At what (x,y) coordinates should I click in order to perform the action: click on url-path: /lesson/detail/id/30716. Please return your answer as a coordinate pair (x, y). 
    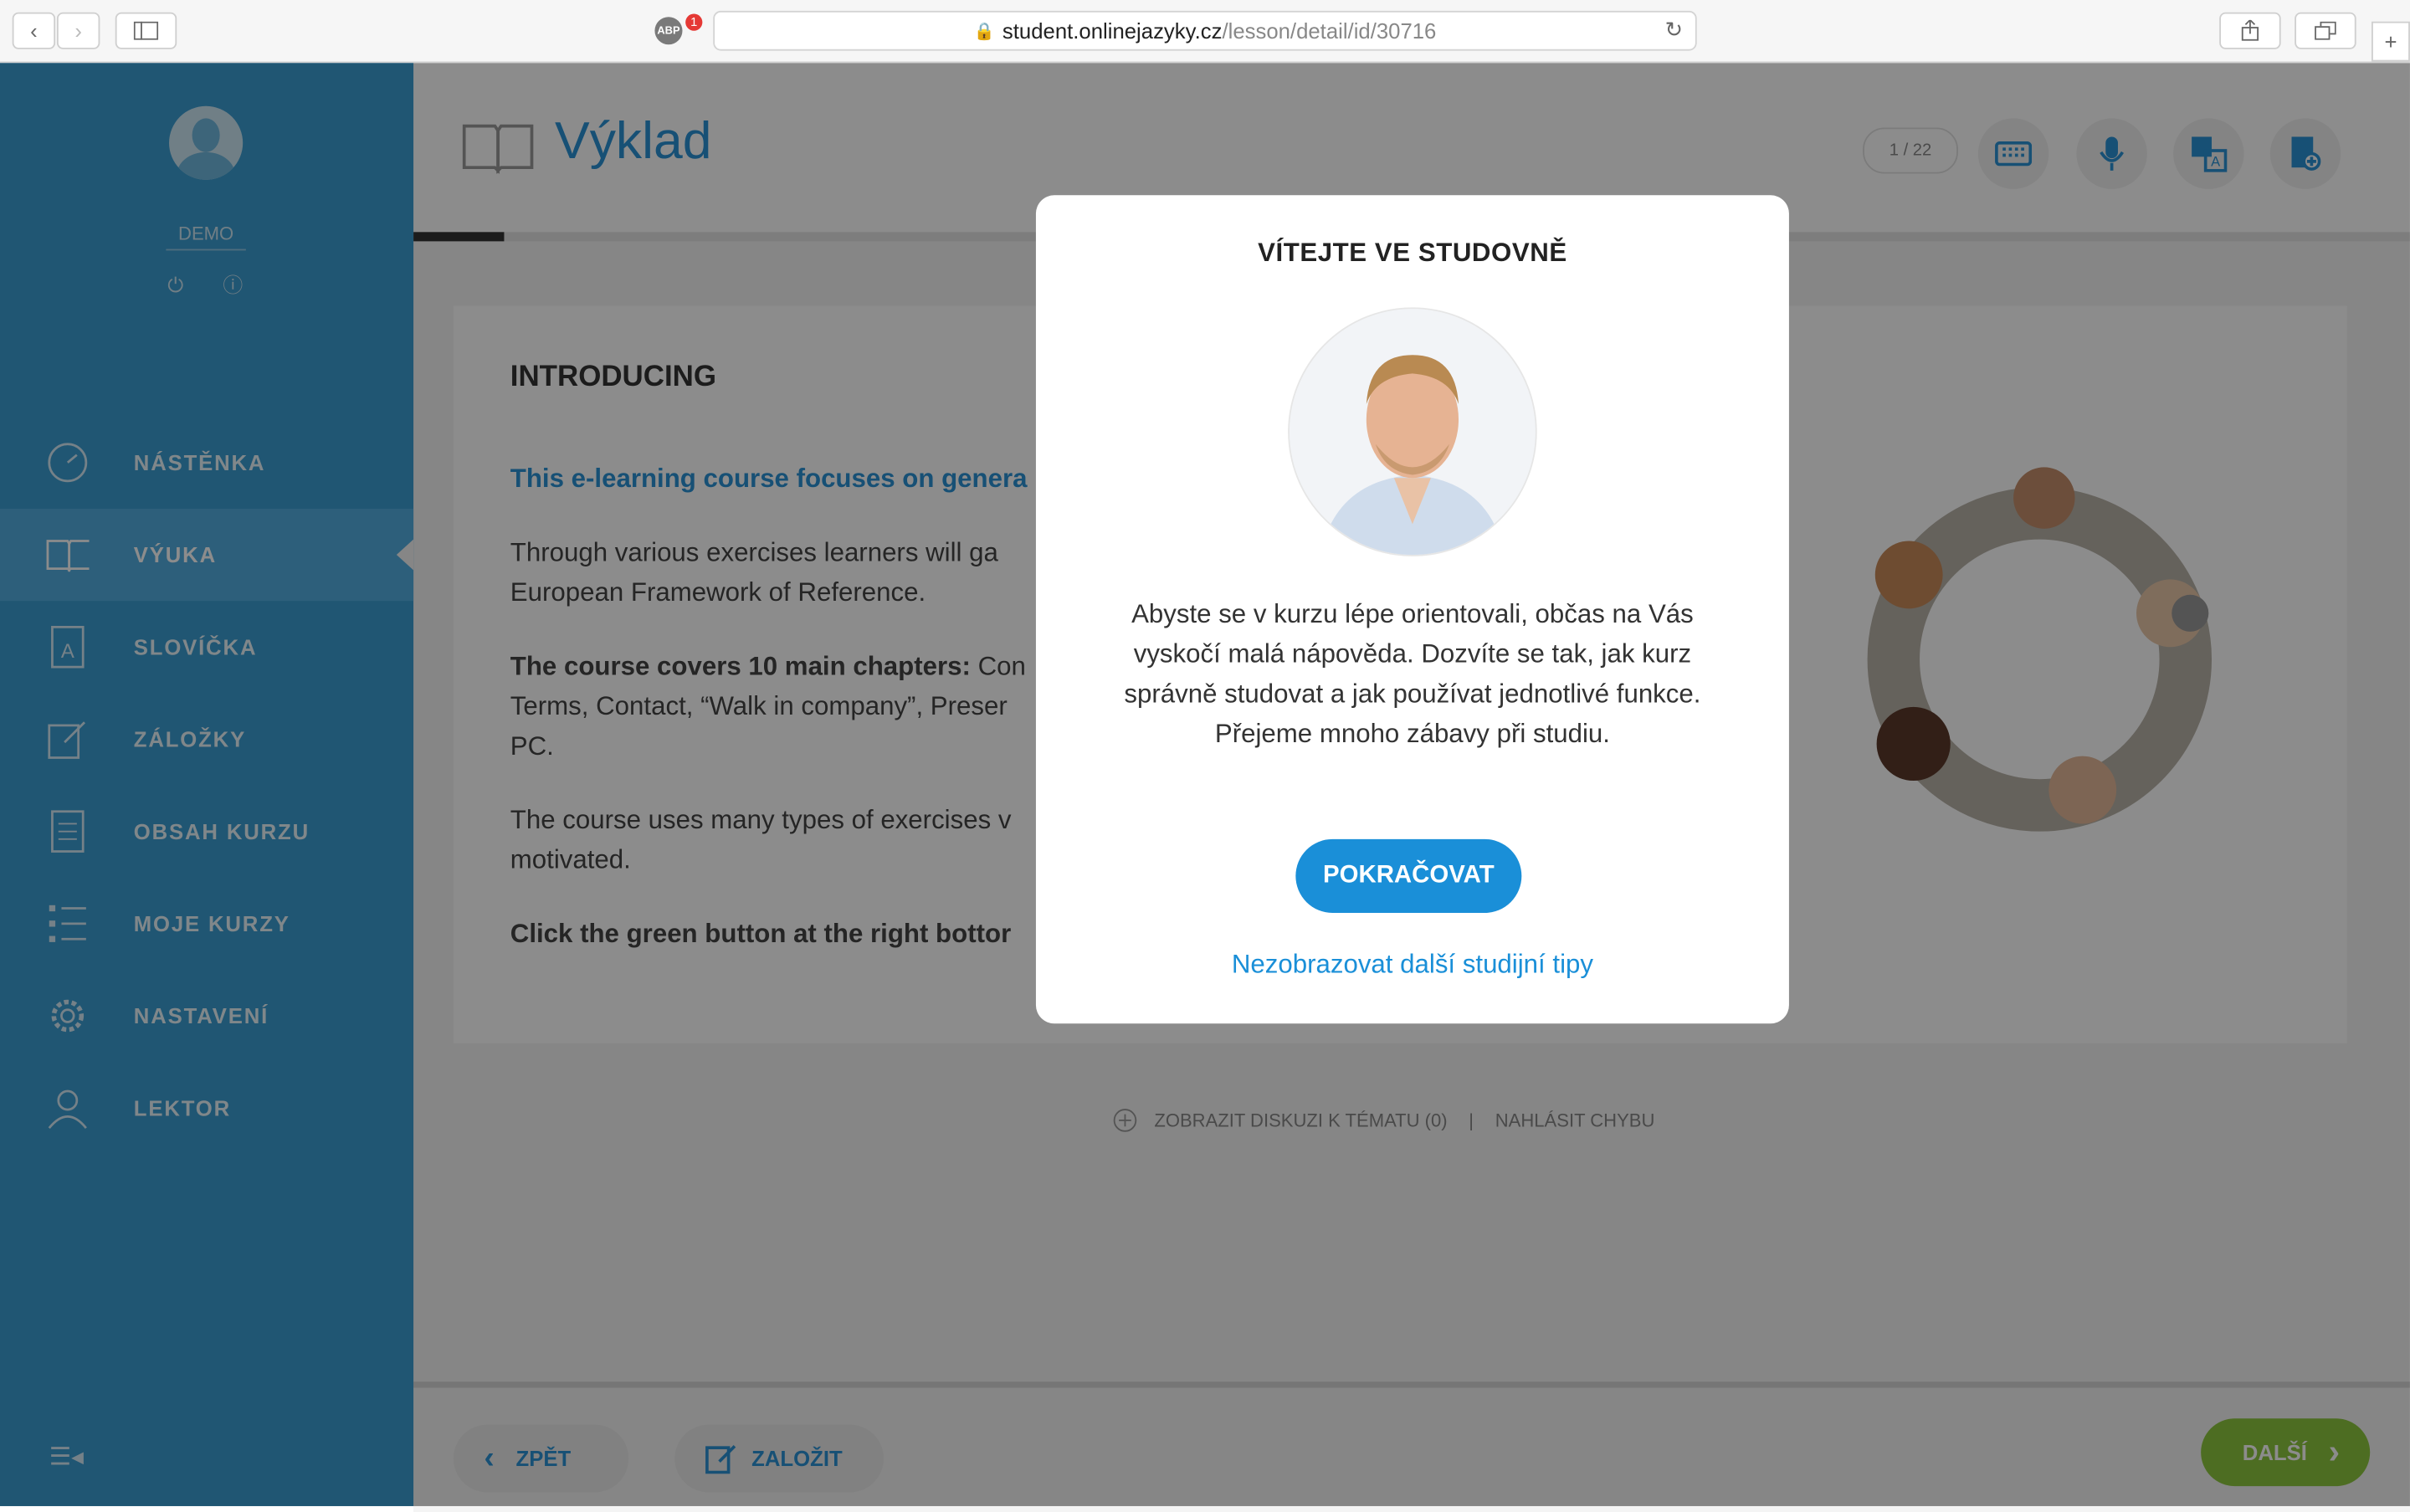
    Looking at the image, I should click on (1329, 31).